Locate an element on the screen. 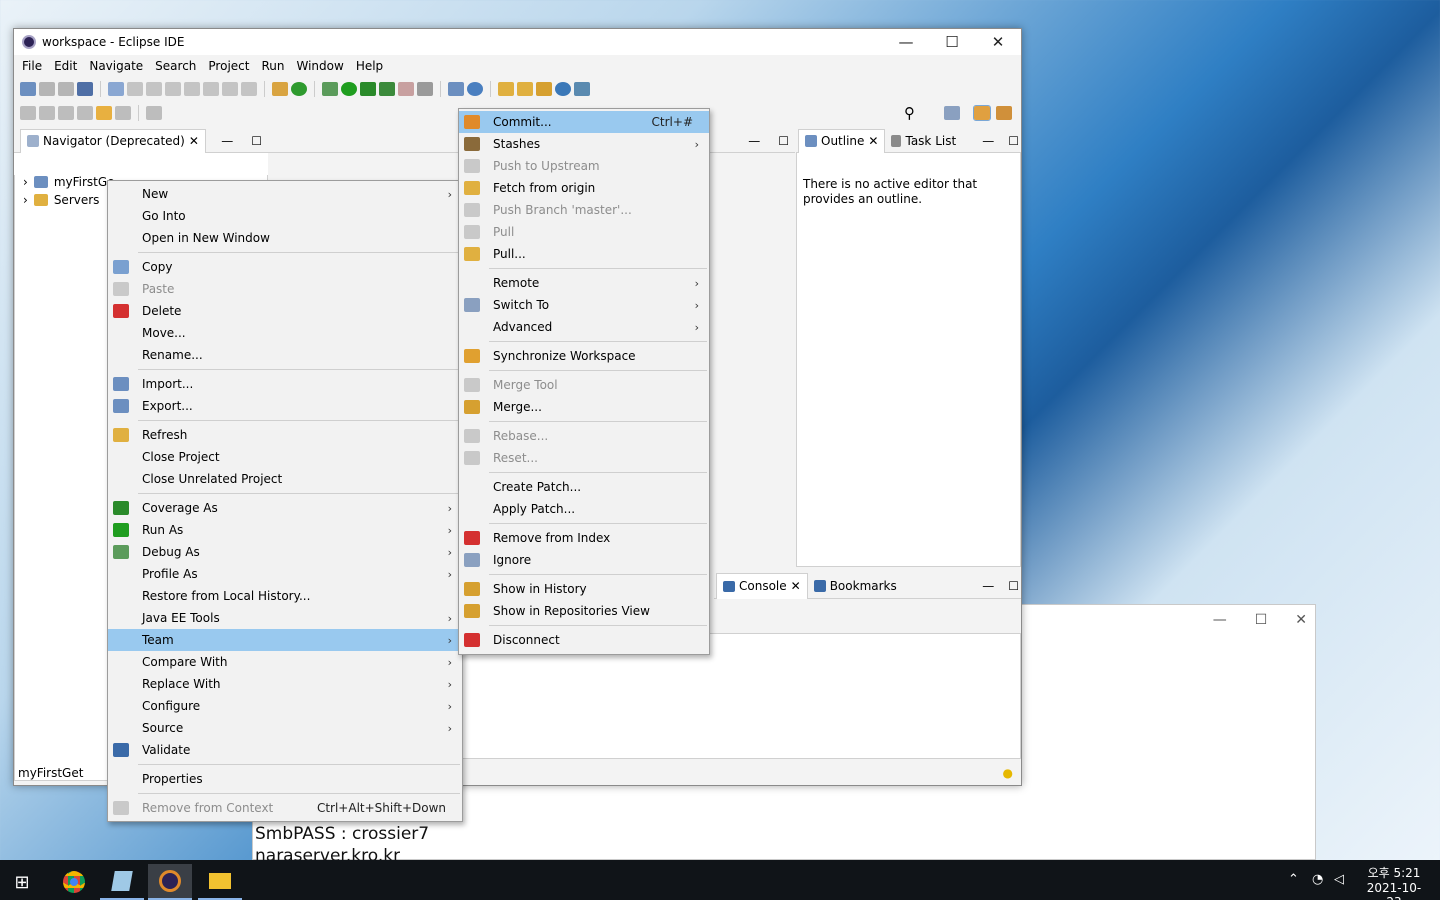  team-item-ignore: Ignore is located at coordinates (584, 560).